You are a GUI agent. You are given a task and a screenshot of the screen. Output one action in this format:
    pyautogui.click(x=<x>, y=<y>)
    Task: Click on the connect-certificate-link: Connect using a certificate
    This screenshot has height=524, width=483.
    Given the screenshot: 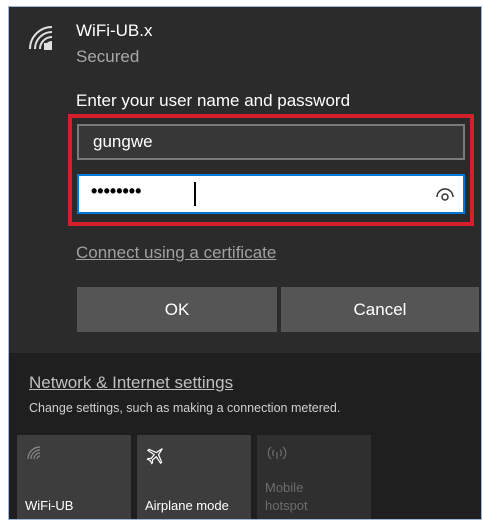 What is the action you would take?
    pyautogui.click(x=176, y=253)
    